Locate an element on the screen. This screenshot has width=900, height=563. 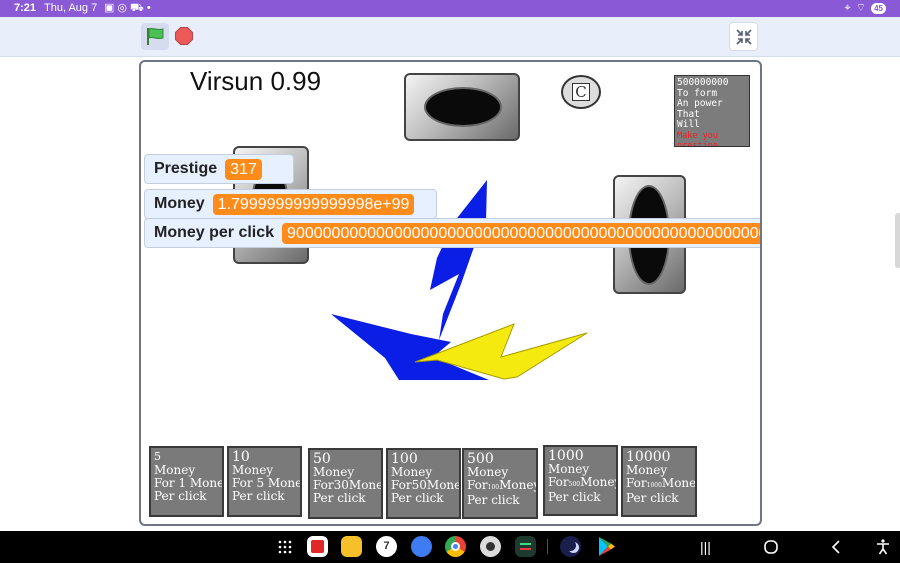
calendar-icon: 7 is located at coordinates (386, 546).